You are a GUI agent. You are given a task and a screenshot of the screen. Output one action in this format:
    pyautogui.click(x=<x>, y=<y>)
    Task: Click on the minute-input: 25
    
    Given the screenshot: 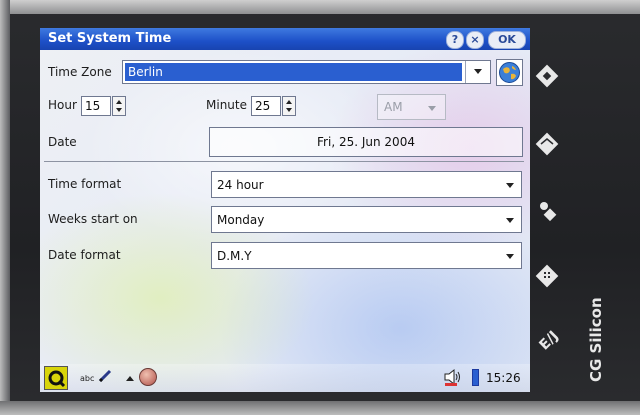 What is the action you would take?
    pyautogui.click(x=266, y=106)
    